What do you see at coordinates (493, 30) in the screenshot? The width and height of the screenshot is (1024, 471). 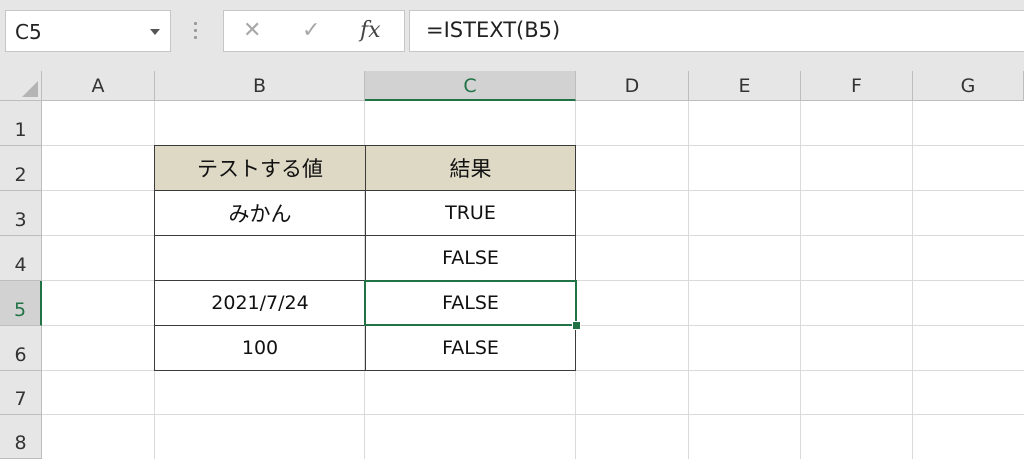 I see `formula-text: =ISTEXT(B5)` at bounding box center [493, 30].